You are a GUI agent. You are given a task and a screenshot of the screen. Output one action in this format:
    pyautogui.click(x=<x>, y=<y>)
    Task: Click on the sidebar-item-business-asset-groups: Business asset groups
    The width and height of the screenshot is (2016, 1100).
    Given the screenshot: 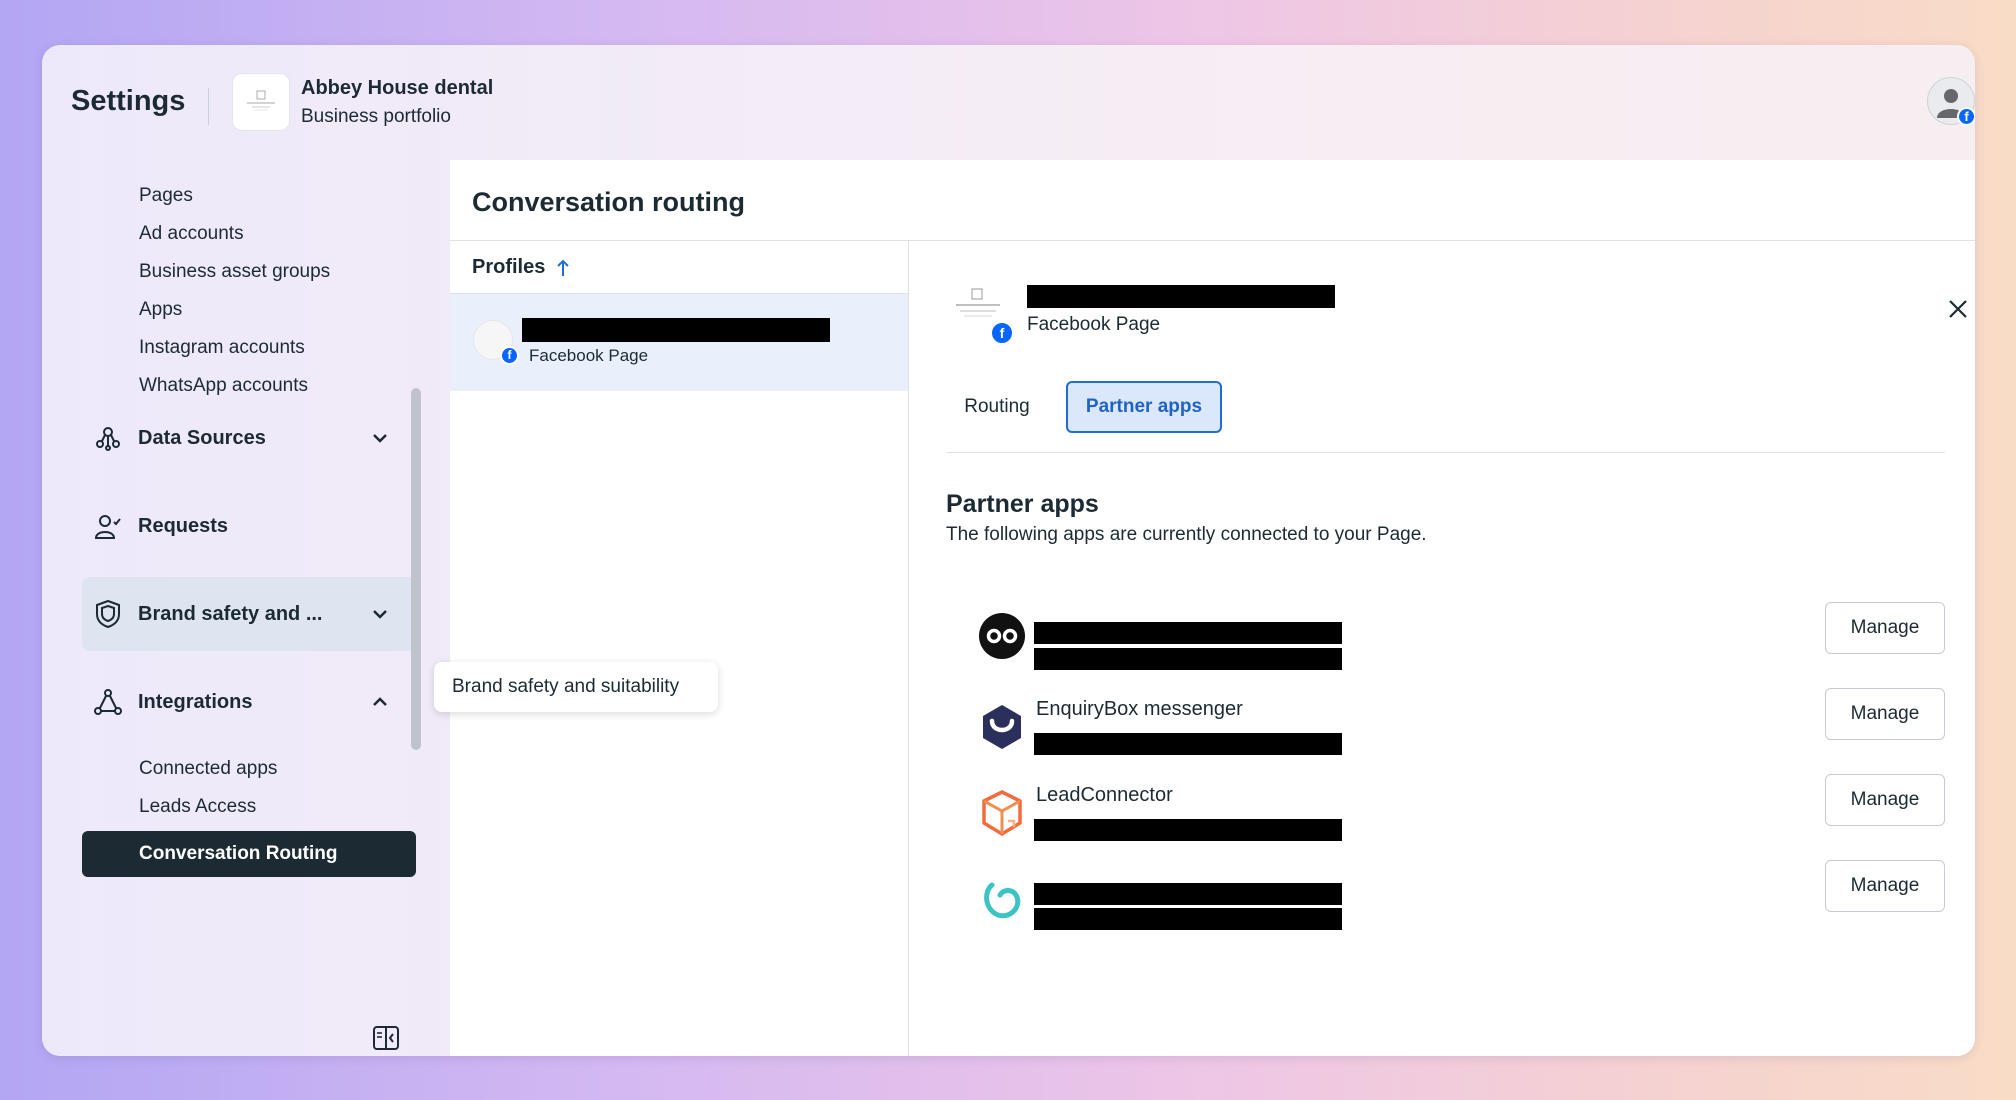 What is the action you would take?
    pyautogui.click(x=234, y=272)
    